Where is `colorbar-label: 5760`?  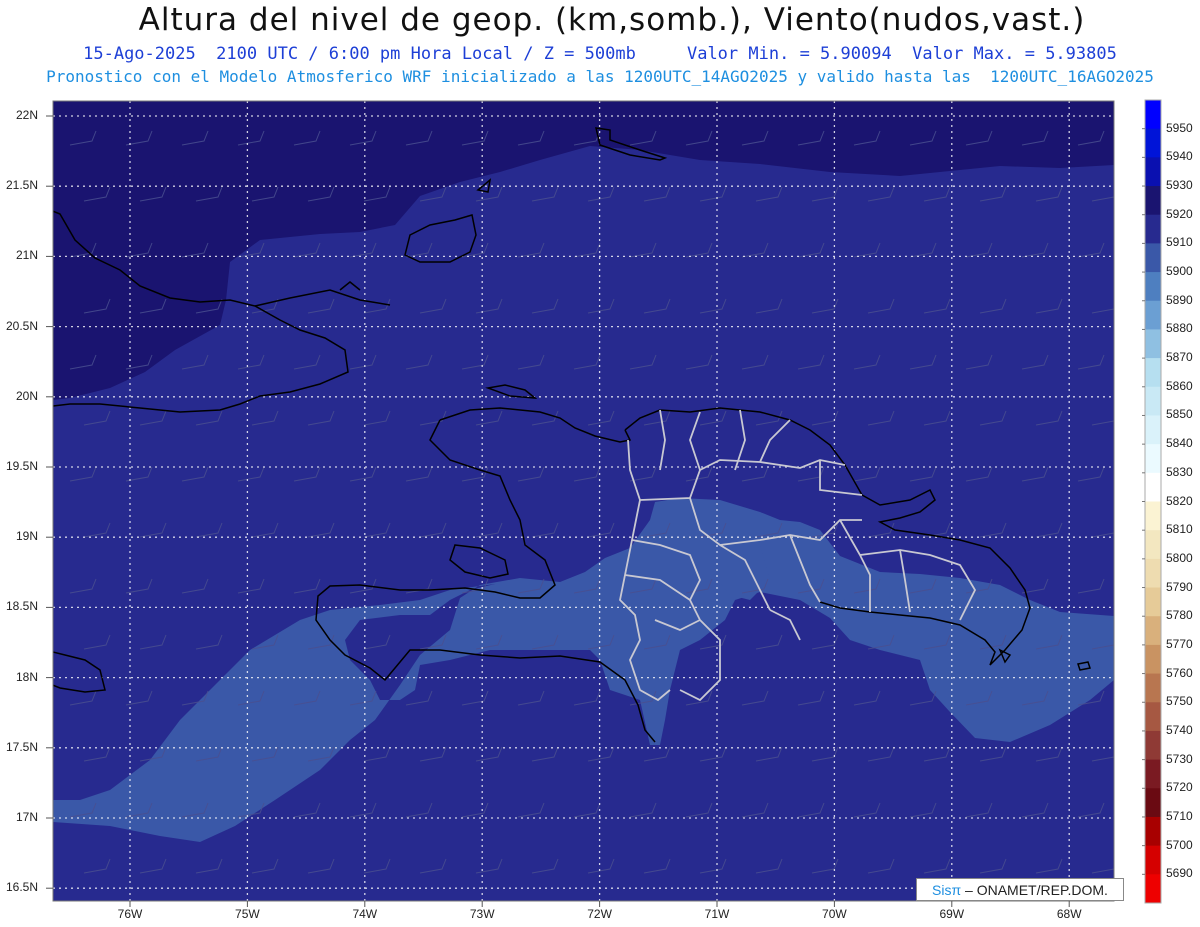 colorbar-label: 5760 is located at coordinates (1179, 672).